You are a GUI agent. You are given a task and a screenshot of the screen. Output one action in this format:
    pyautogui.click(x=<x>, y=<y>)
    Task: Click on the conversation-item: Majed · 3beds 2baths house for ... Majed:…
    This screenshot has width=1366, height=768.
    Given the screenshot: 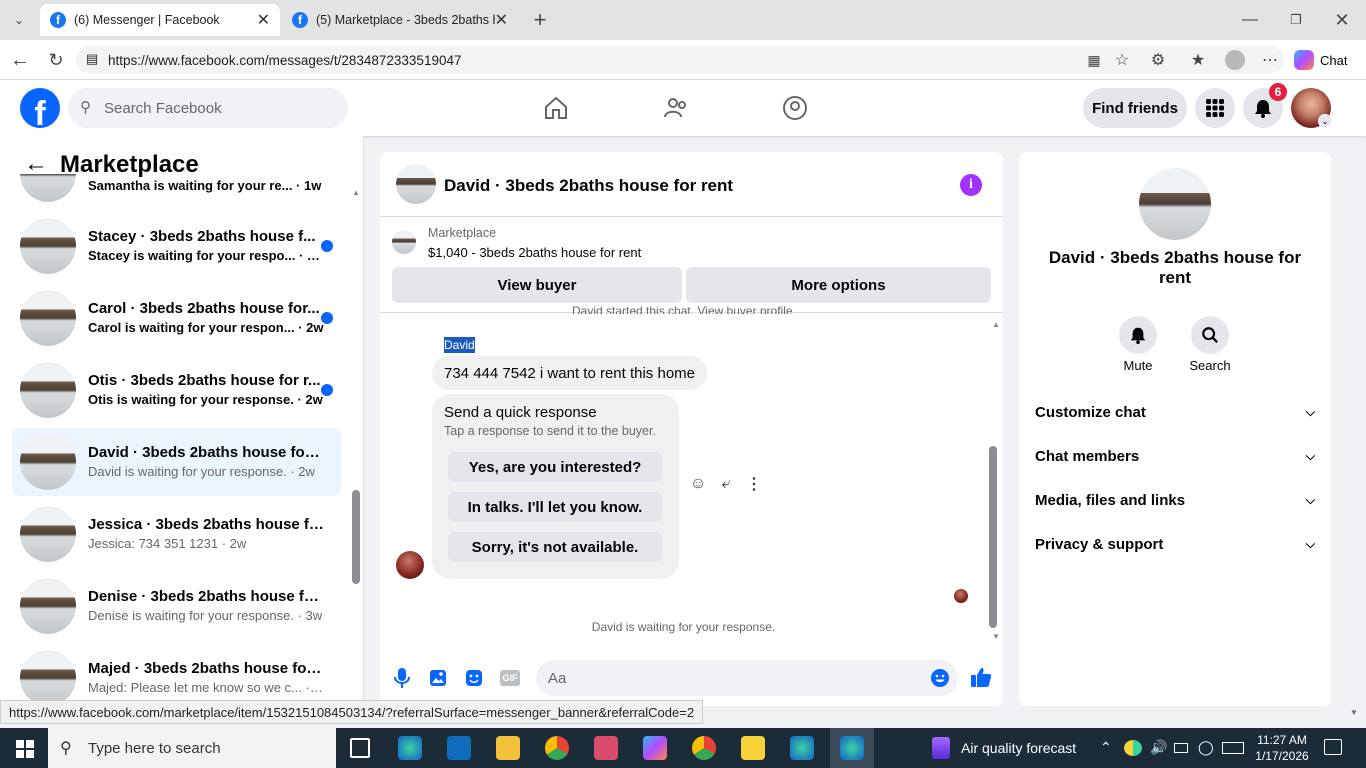 What is the action you would take?
    pyautogui.click(x=176, y=675)
    